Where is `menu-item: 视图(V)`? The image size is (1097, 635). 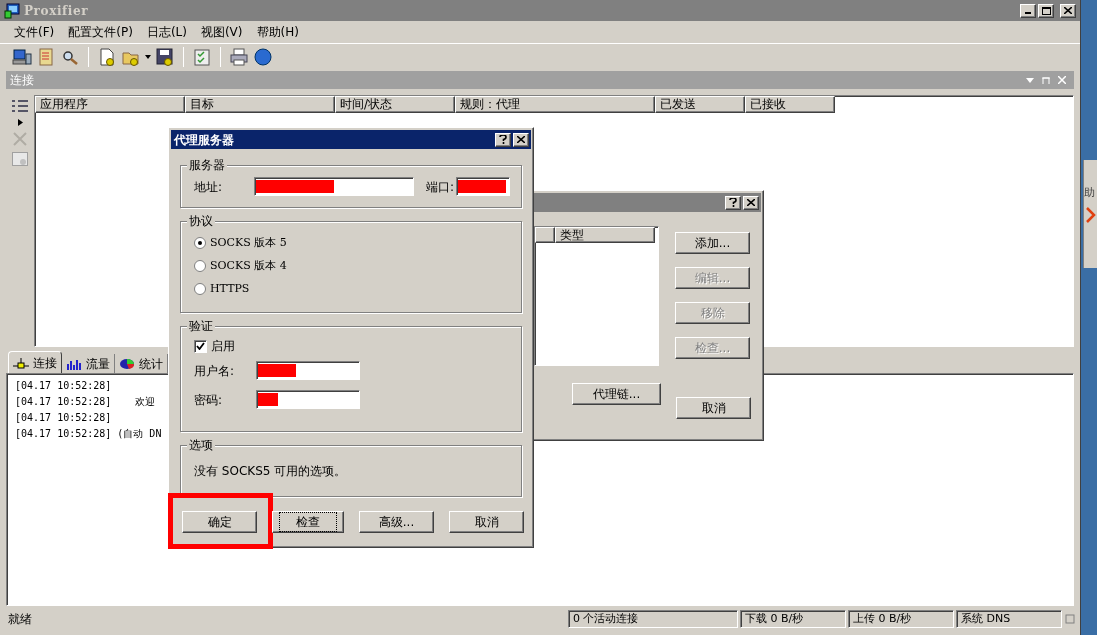 menu-item: 视图(V) is located at coordinates (221, 32).